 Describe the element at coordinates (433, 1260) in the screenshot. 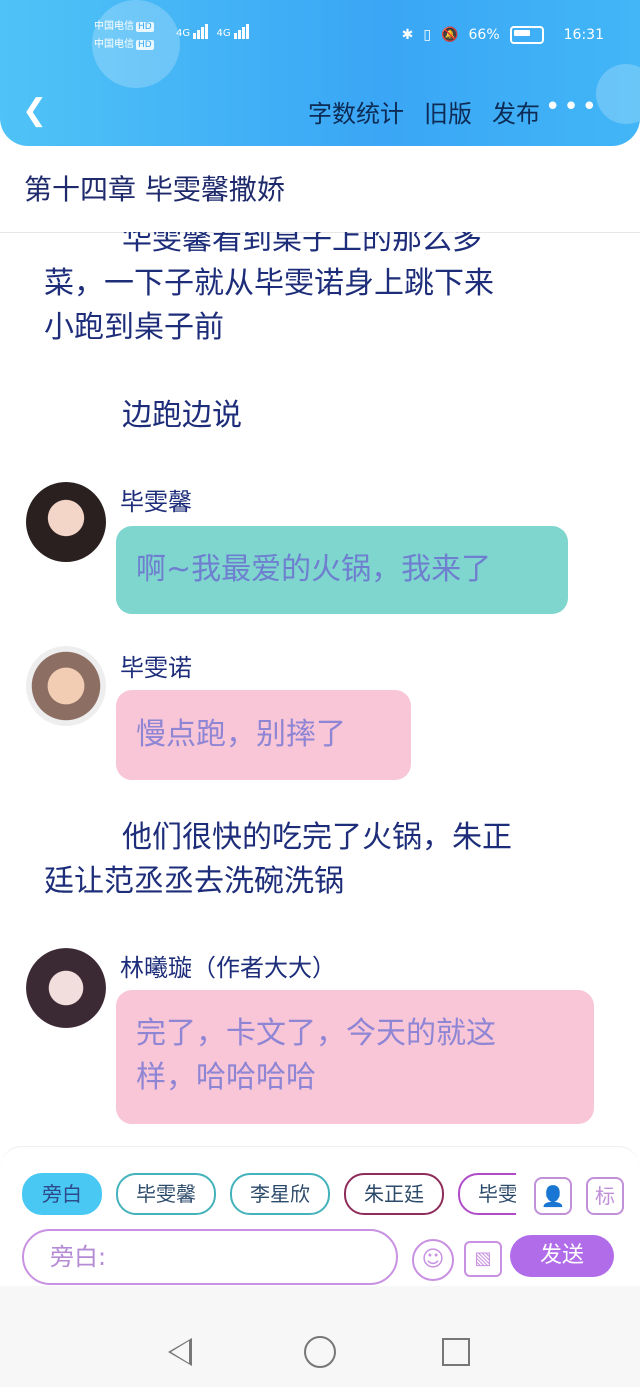

I see `emoji-icon: ☺` at that location.